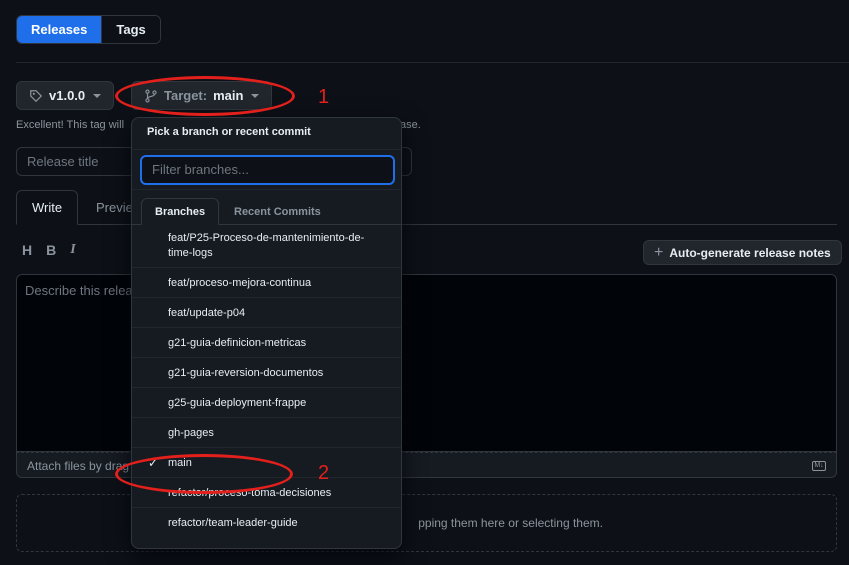  Describe the element at coordinates (36, 95) in the screenshot. I see `tag-icon` at that location.